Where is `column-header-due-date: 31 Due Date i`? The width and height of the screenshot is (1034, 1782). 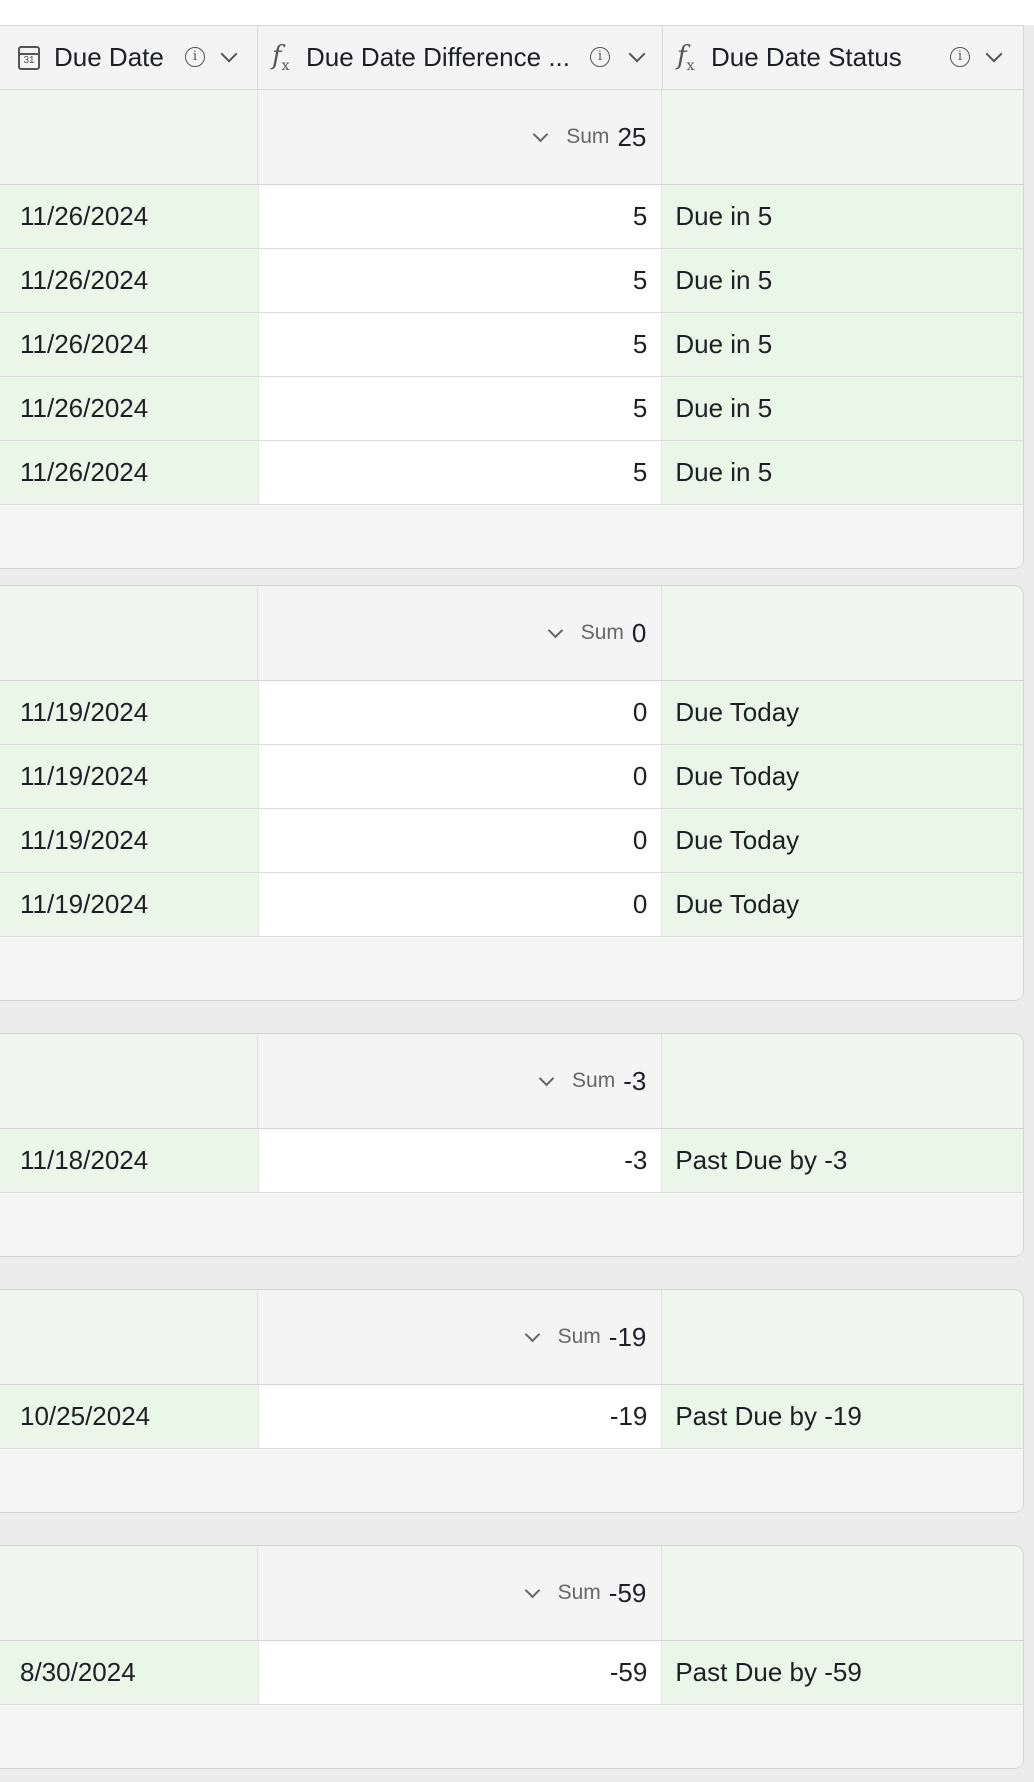
column-header-due-date: 31 Due Date i is located at coordinates (129, 57).